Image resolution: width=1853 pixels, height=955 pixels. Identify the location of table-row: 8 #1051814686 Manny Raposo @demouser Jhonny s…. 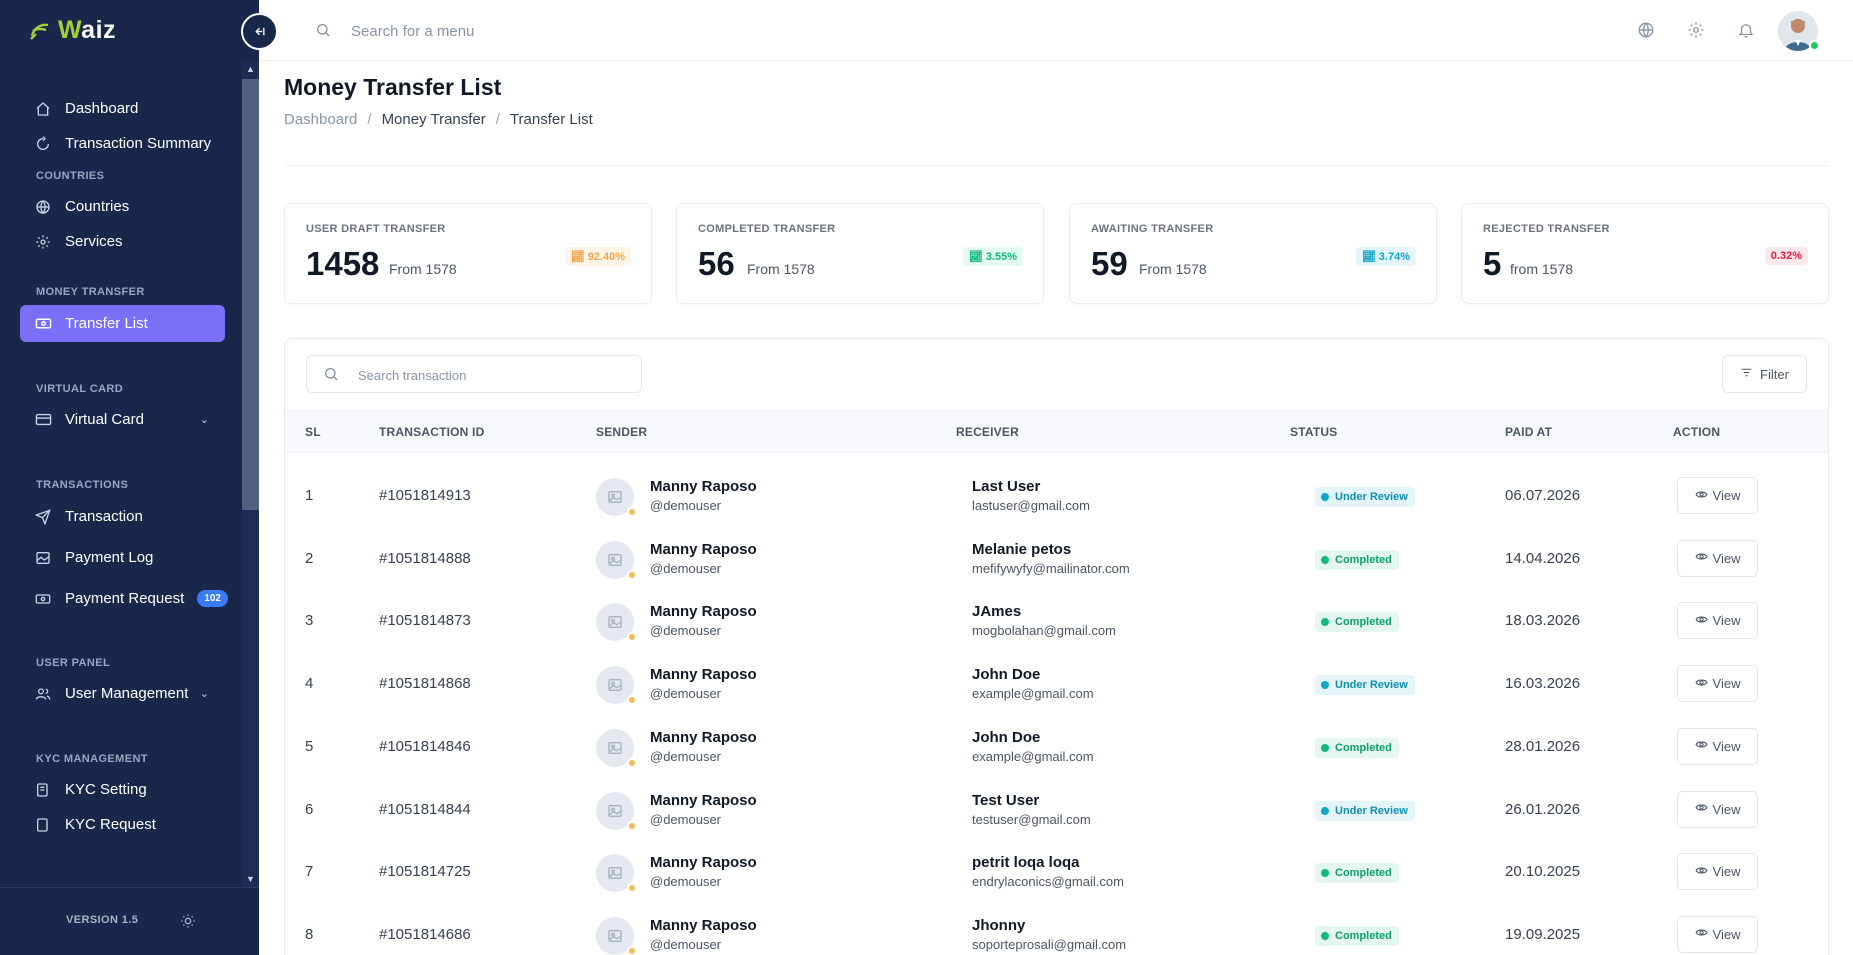
(1056, 928).